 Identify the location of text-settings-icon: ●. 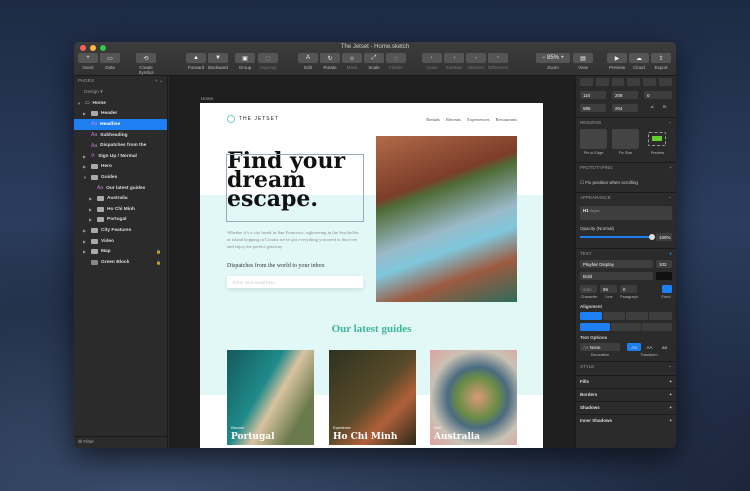
(670, 253).